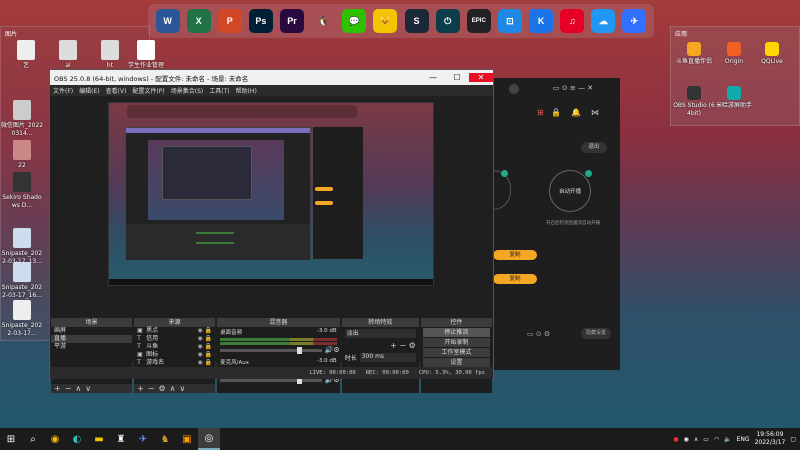  Describe the element at coordinates (456, 342) in the screenshot. I see `control-button: 开始录制` at that location.